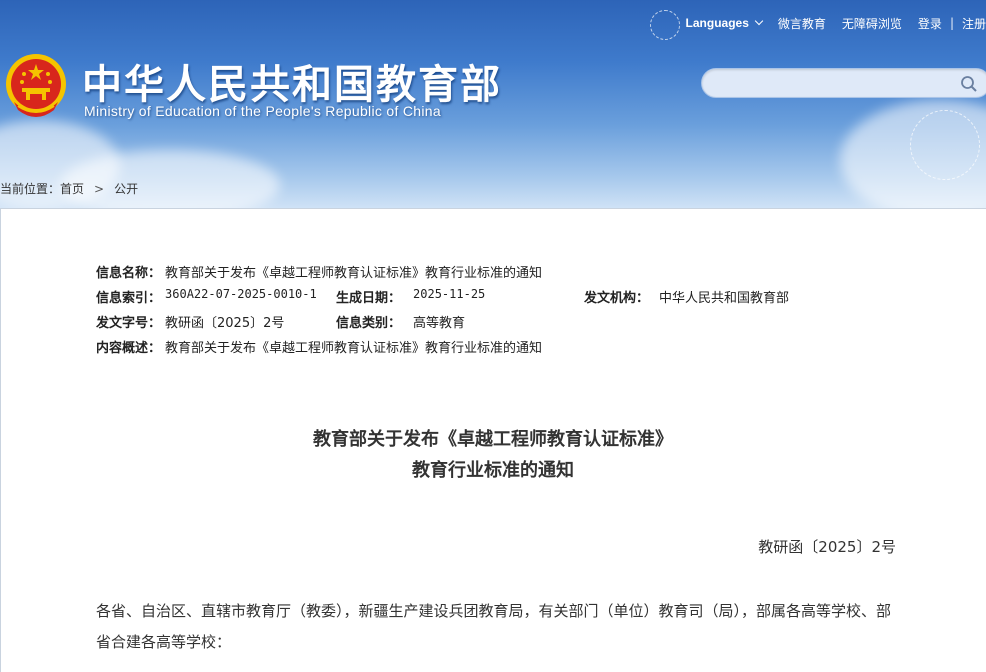 This screenshot has height=672, width=986. Describe the element at coordinates (970, 23) in the screenshot. I see `register-link: 注册` at that location.